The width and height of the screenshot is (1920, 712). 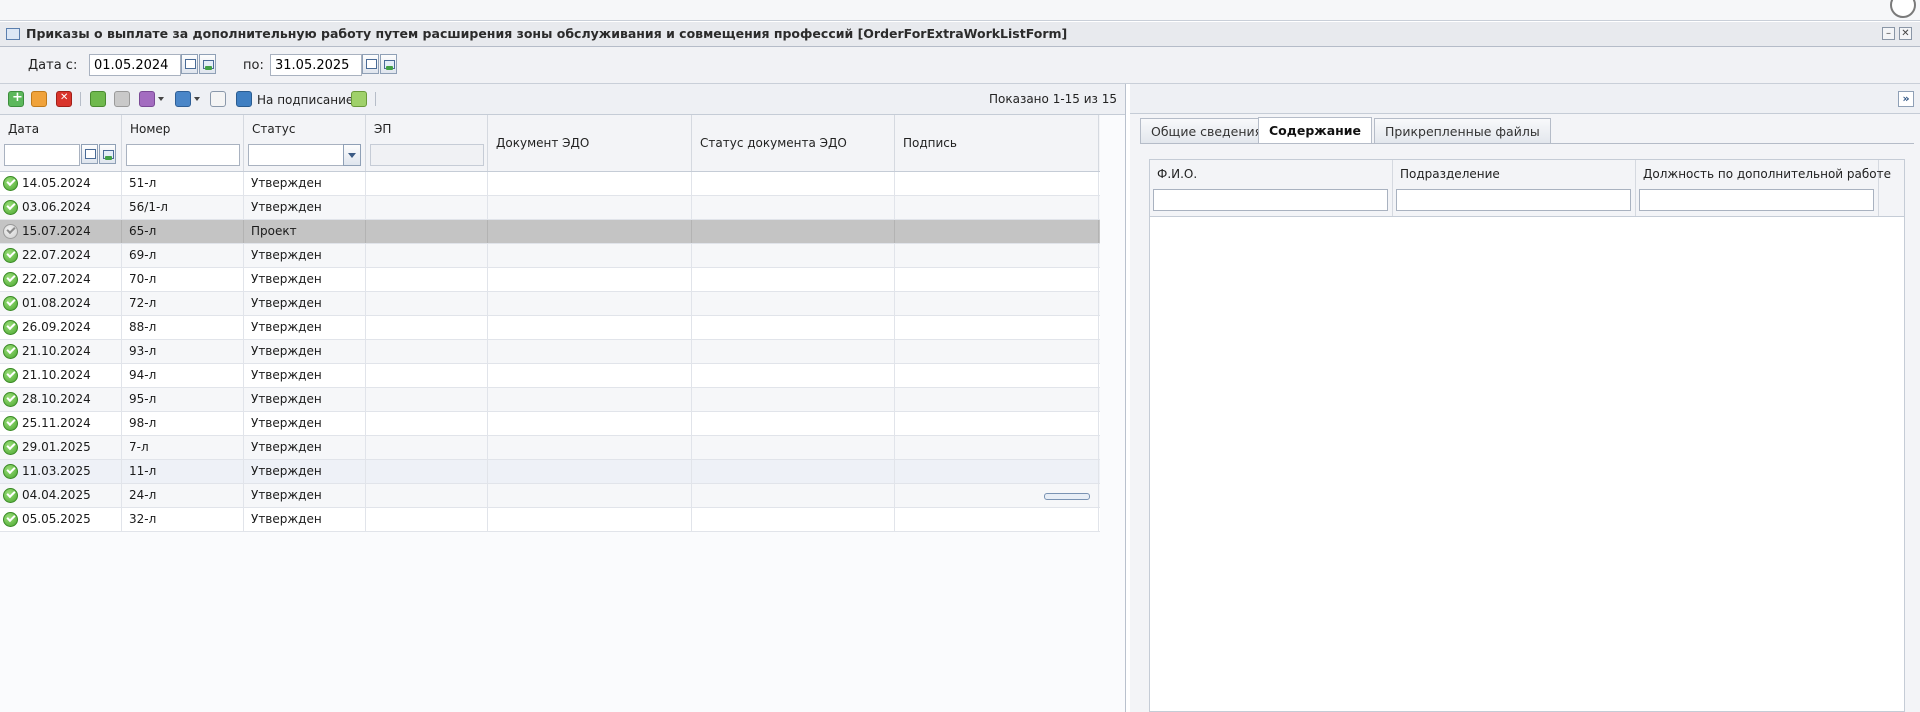 I want to click on table-row: 26.09.2024 88-л Утвержден, so click(x=550, y=328).